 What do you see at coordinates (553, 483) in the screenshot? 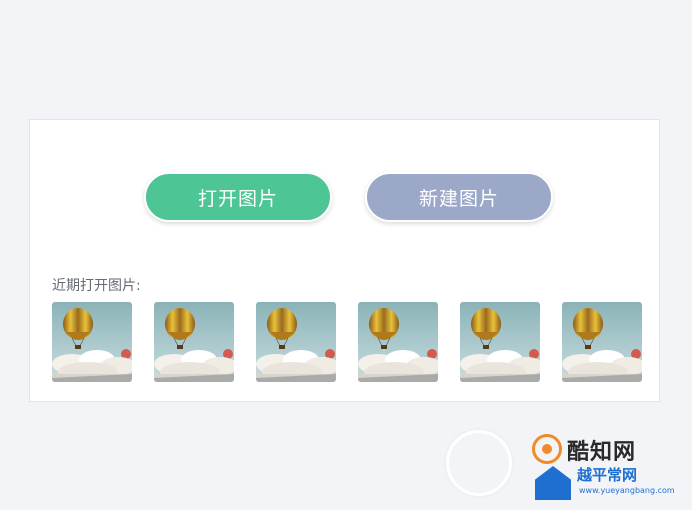
I see `house-icon` at bounding box center [553, 483].